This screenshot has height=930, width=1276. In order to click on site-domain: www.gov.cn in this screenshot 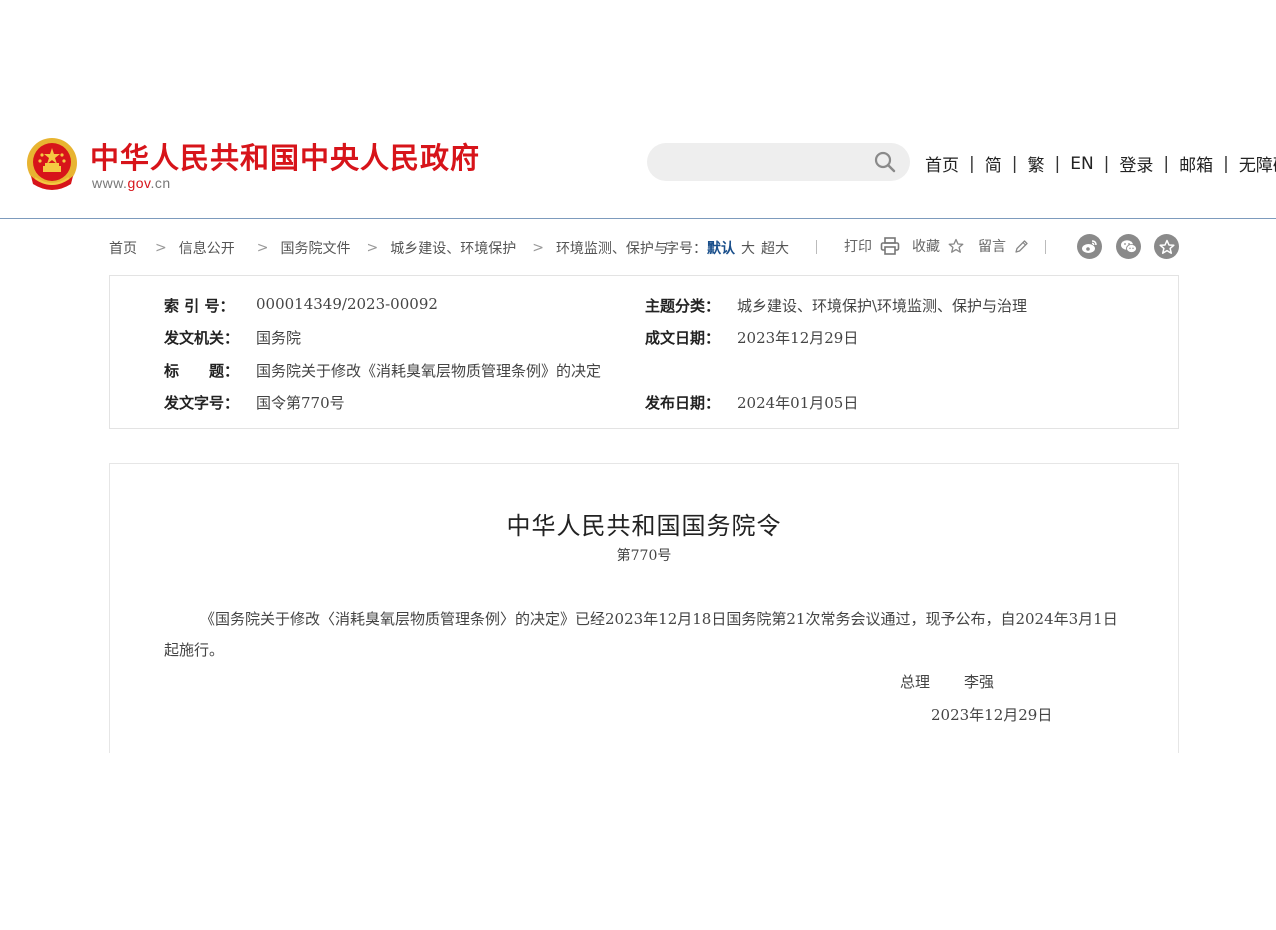, I will do `click(131, 183)`.